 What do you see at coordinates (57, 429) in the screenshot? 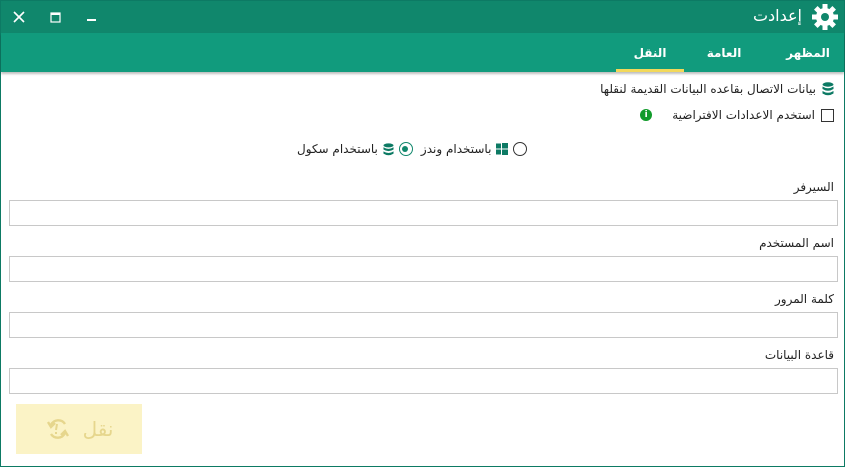
I see `transfer-icon` at bounding box center [57, 429].